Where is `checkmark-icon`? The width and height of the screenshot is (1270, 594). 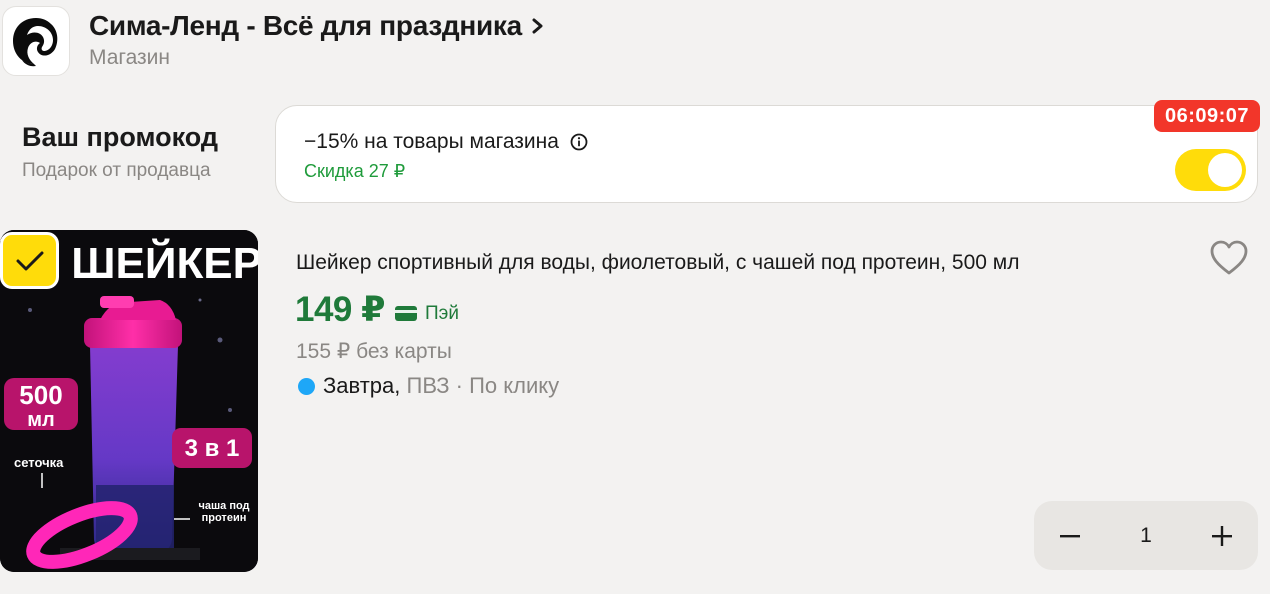 checkmark-icon is located at coordinates (29, 260).